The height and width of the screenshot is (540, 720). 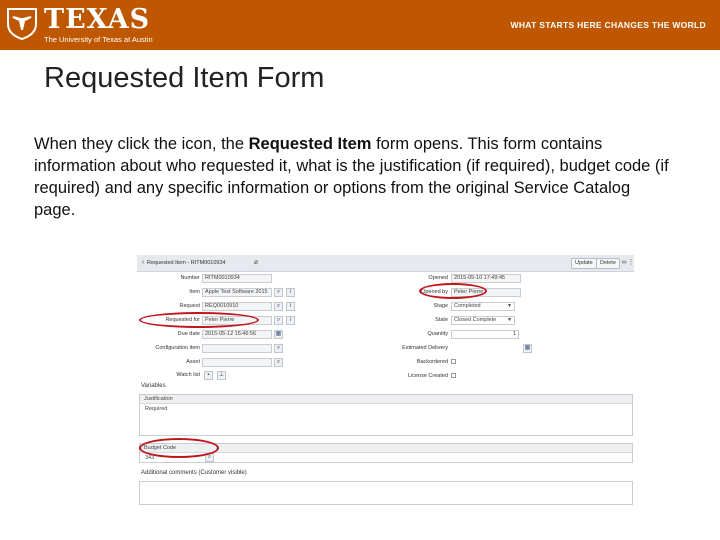 I want to click on state-select: Closed Complete ▼, so click(x=483, y=320).